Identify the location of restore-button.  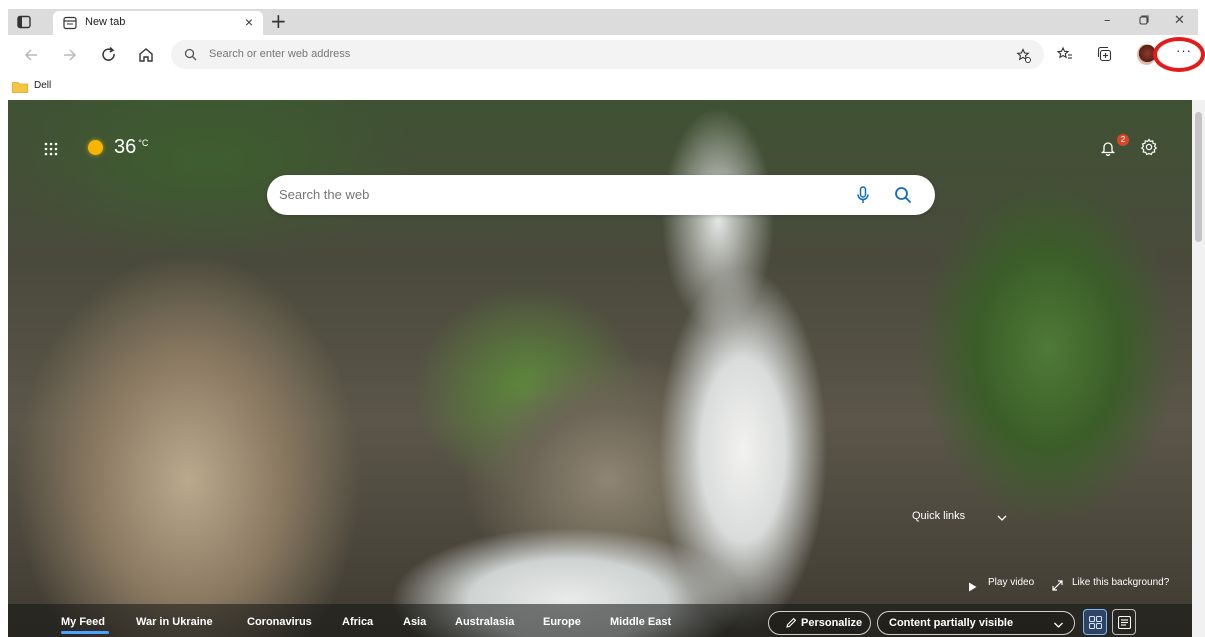
(1144, 22).